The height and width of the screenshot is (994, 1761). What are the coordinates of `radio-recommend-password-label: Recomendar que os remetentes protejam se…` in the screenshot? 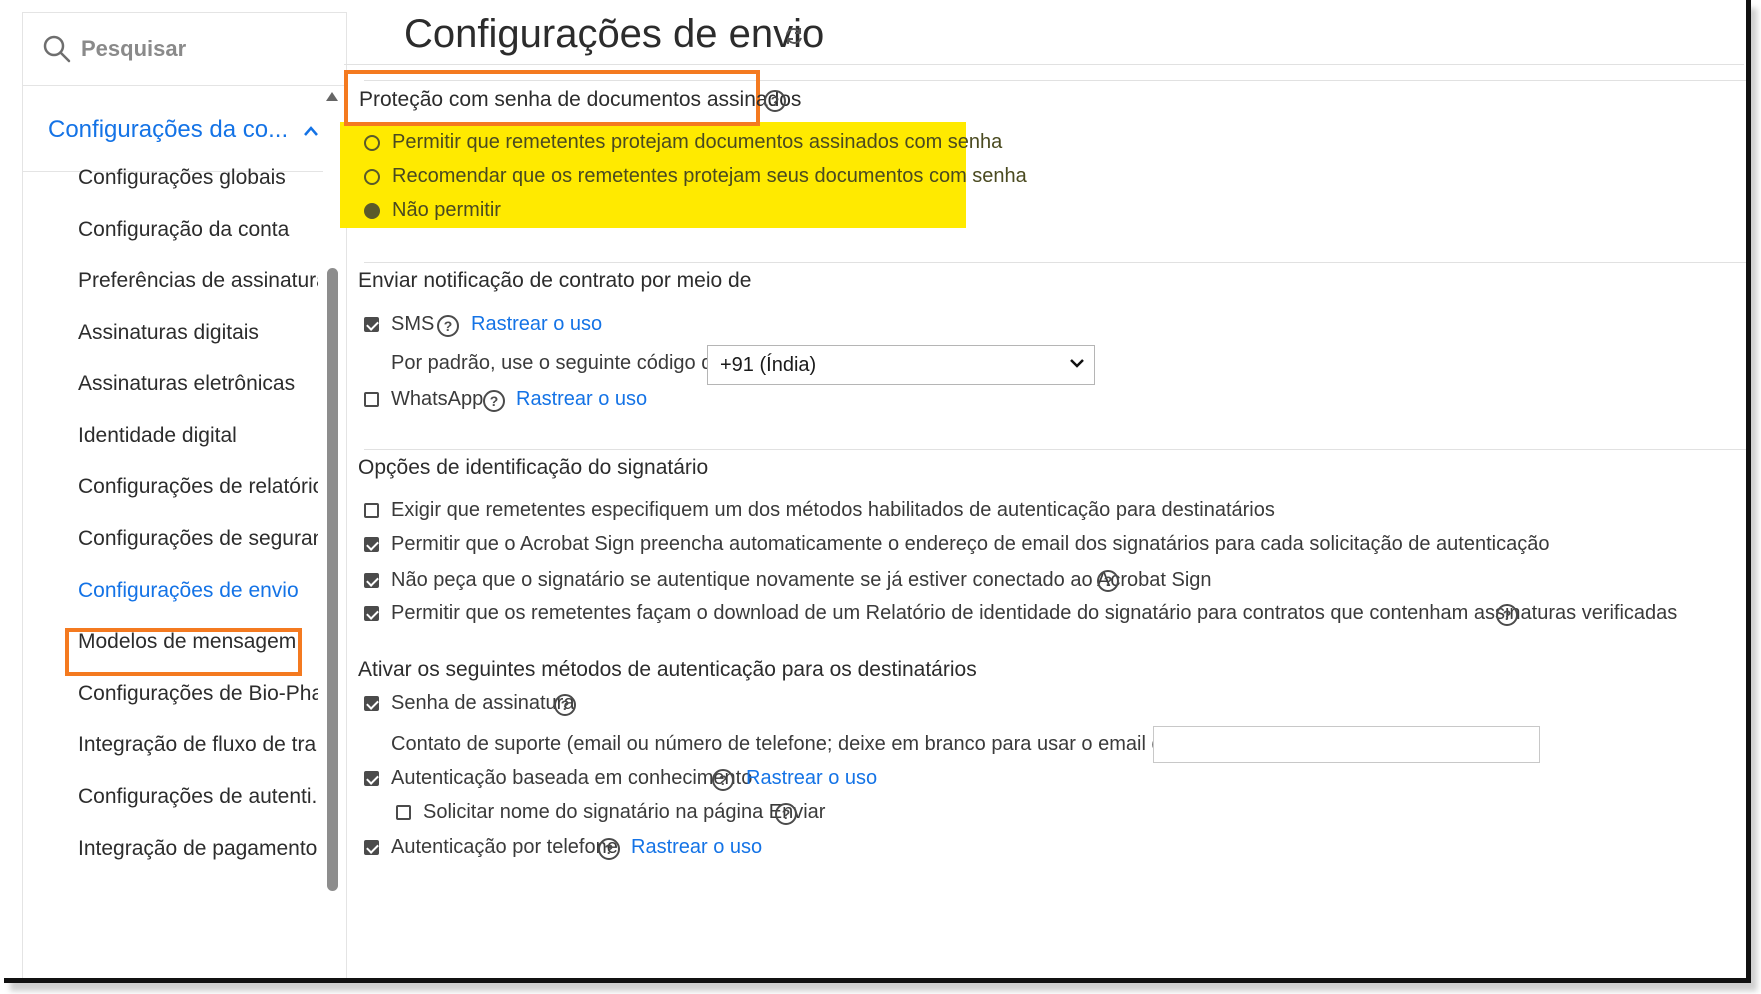 It's located at (709, 176).